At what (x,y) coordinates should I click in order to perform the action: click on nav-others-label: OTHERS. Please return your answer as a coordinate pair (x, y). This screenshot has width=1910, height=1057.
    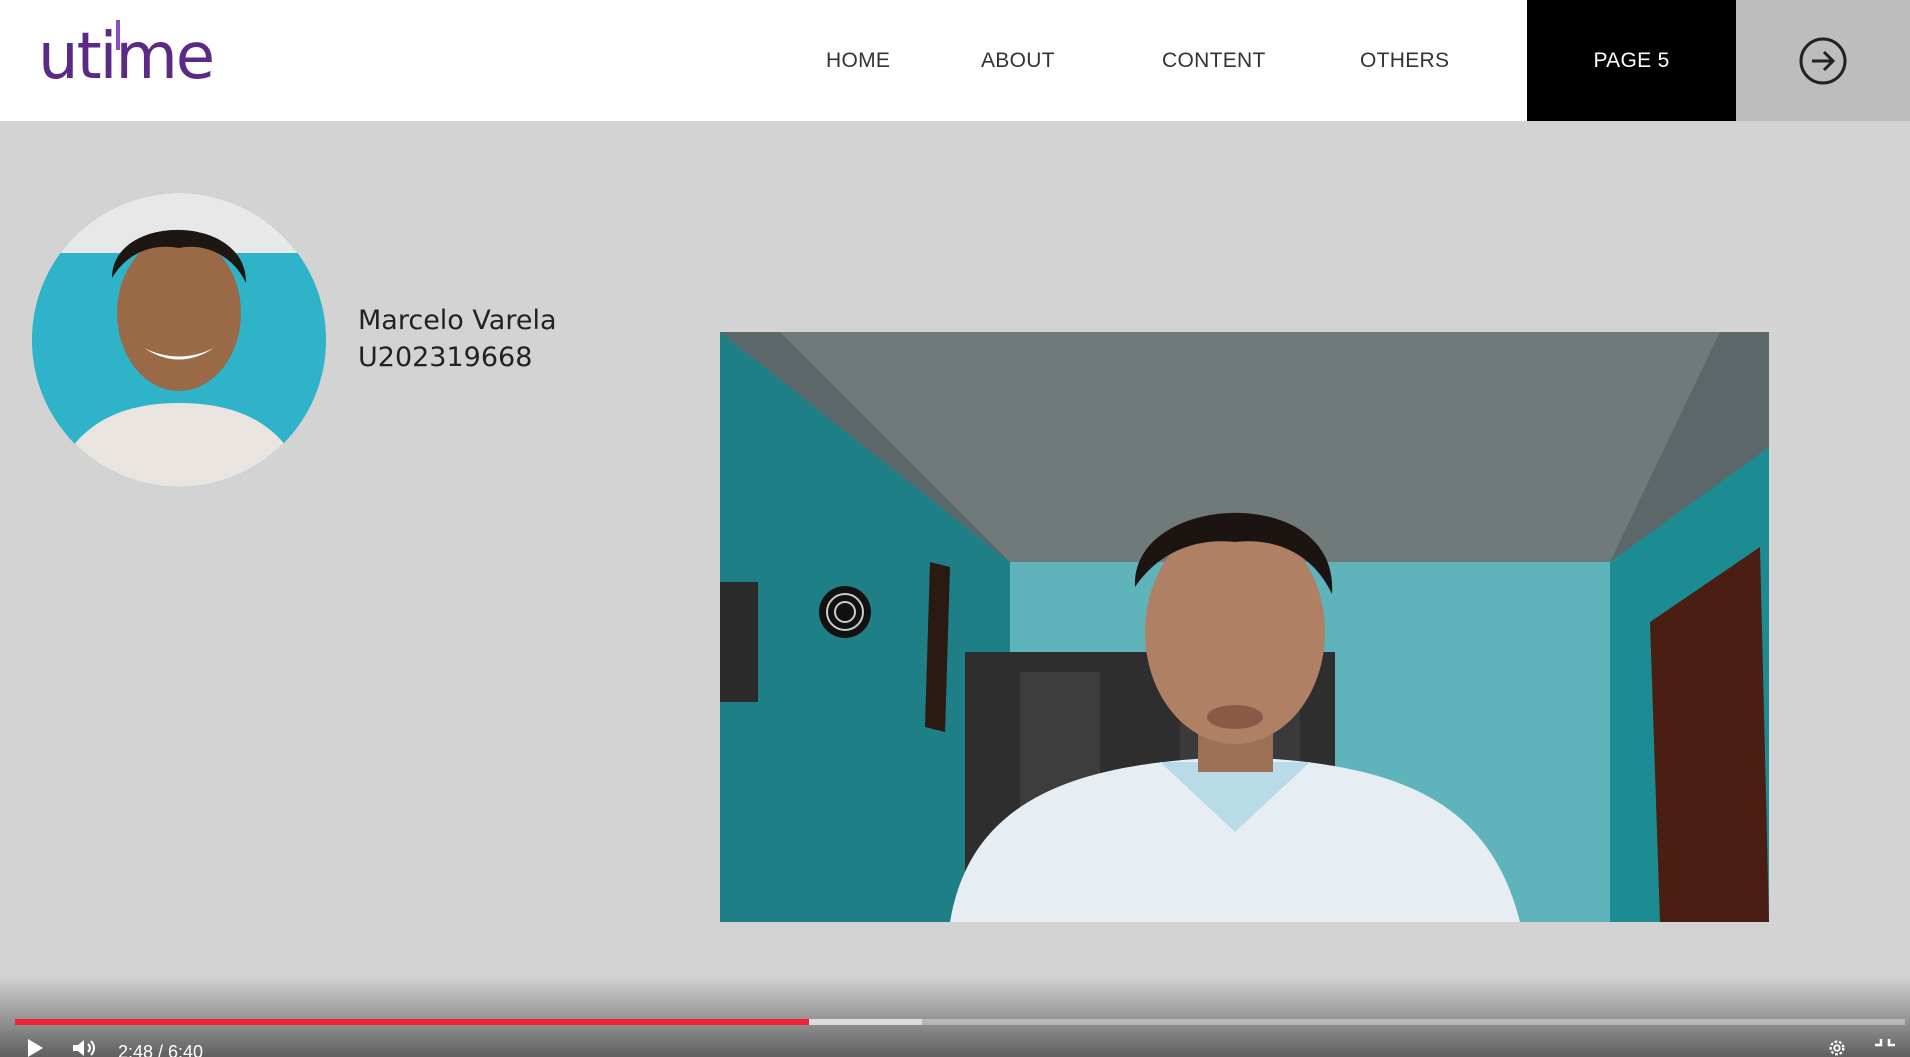
    Looking at the image, I should click on (1405, 60).